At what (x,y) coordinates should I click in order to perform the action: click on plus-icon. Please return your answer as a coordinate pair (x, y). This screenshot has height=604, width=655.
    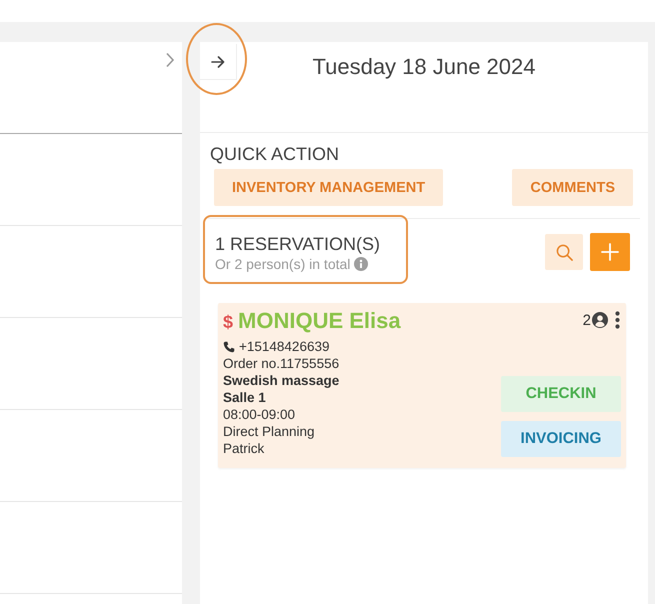
    Looking at the image, I should click on (610, 252).